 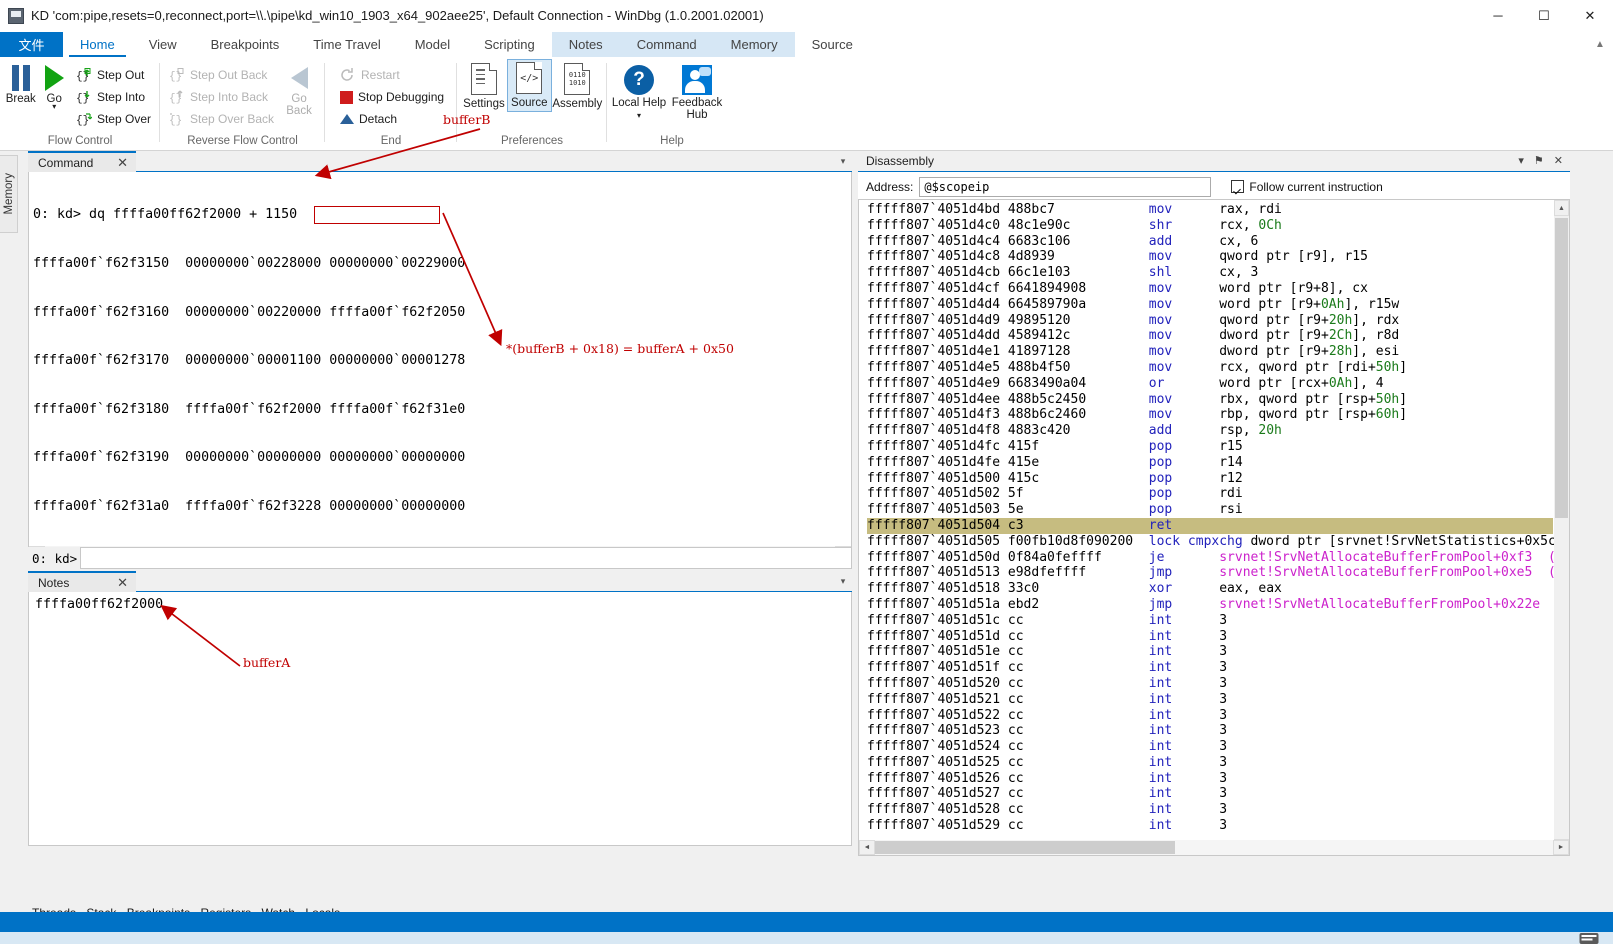 I want to click on detach-button: Detach, so click(x=392, y=119).